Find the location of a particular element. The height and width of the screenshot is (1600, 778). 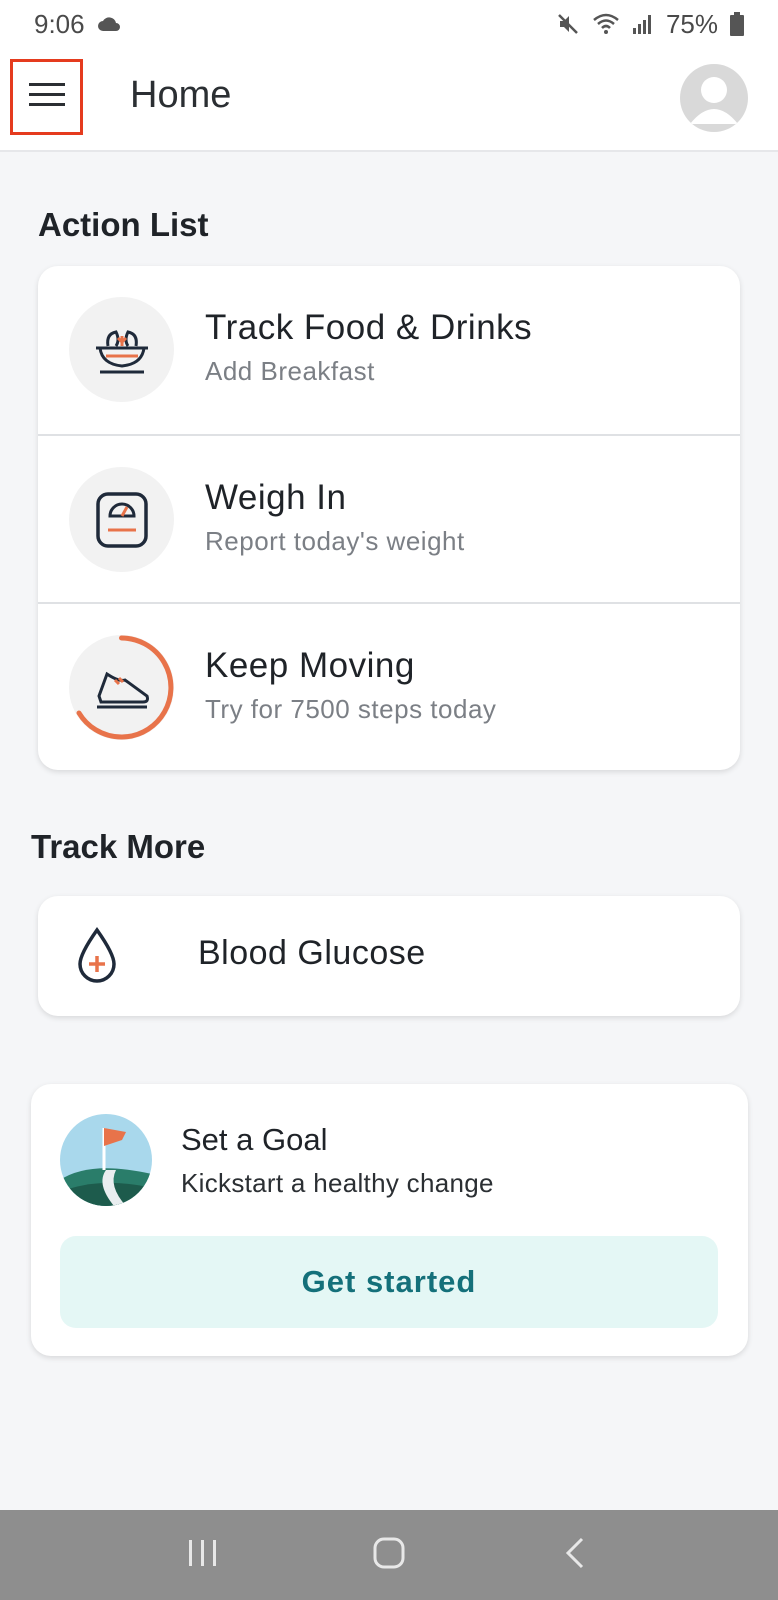

app-bar: Home is located at coordinates (389, 100).